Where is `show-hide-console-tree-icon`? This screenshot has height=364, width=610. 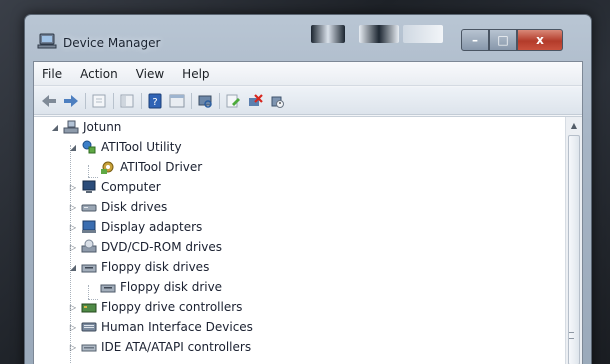
show-hide-console-tree-icon is located at coordinates (127, 101).